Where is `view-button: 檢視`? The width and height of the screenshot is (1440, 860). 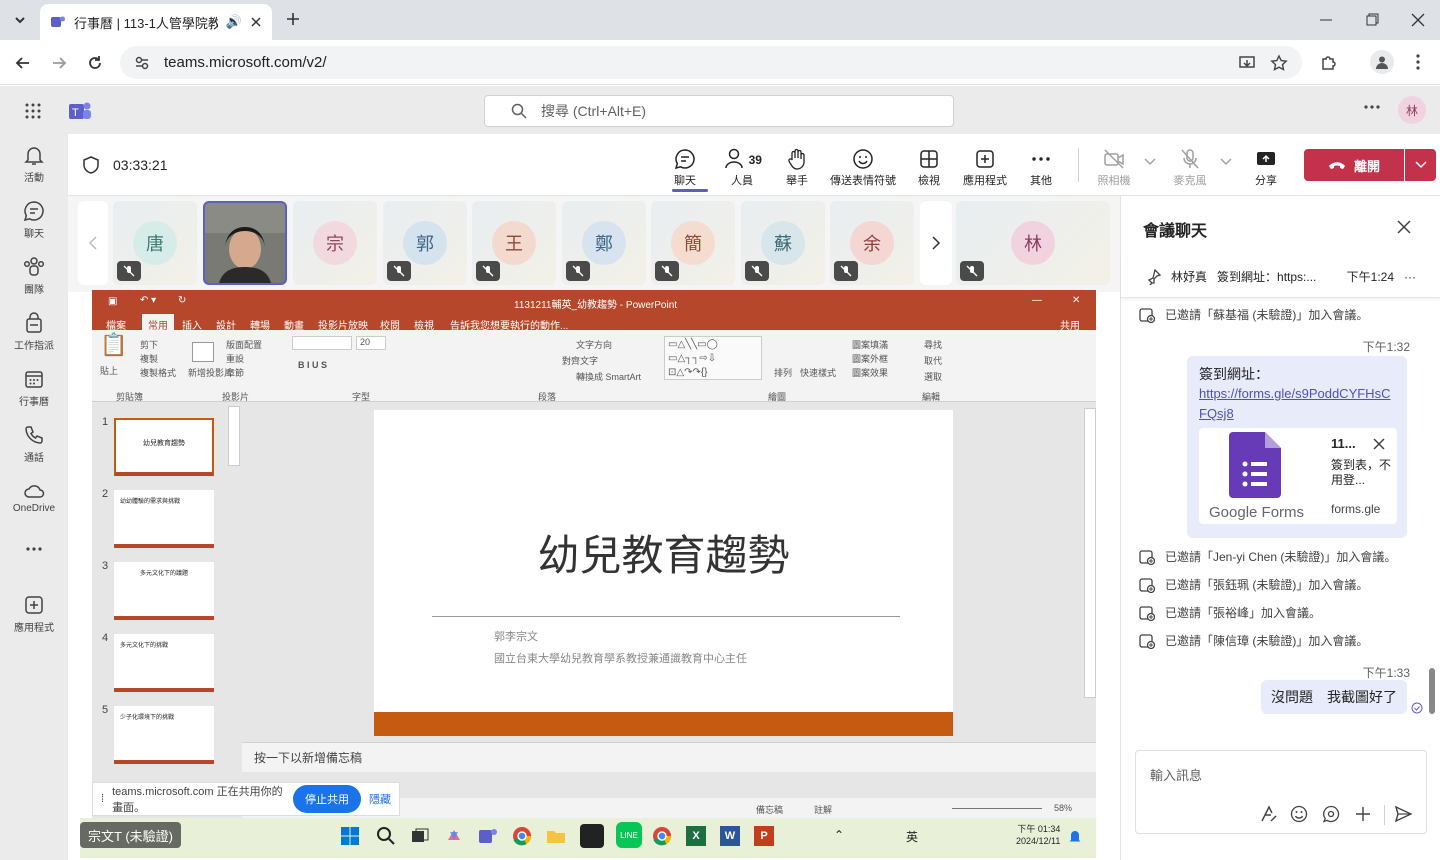
view-button: 檢視 is located at coordinates (929, 168).